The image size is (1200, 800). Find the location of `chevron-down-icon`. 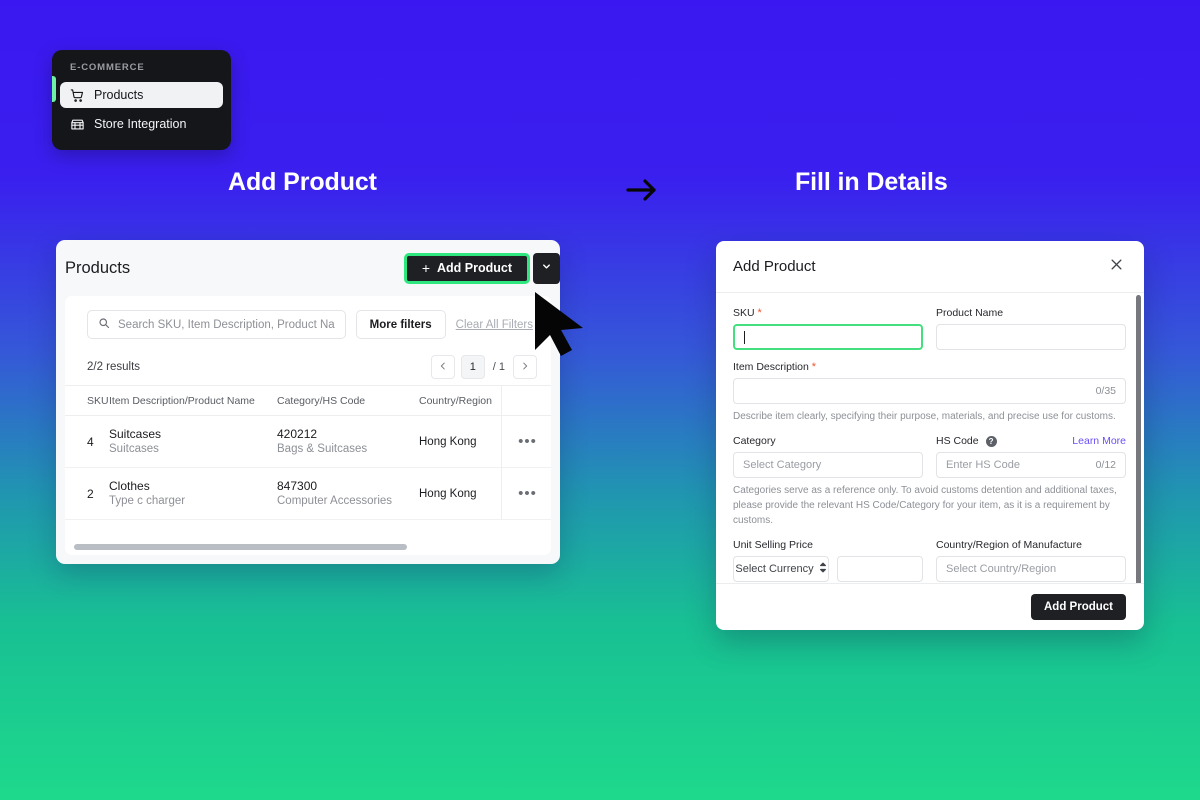

chevron-down-icon is located at coordinates (546, 268).